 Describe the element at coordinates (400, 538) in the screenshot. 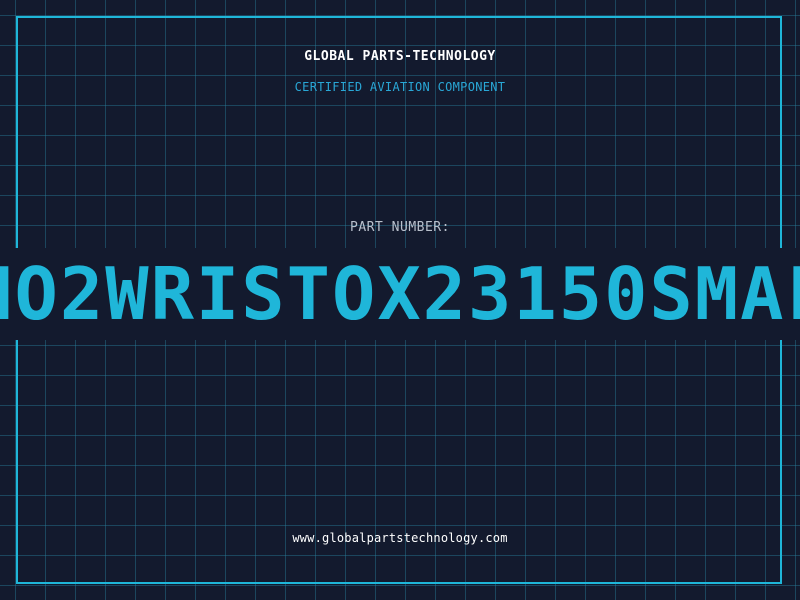

I see `website-url: www.globalpartstechnology.com` at that location.